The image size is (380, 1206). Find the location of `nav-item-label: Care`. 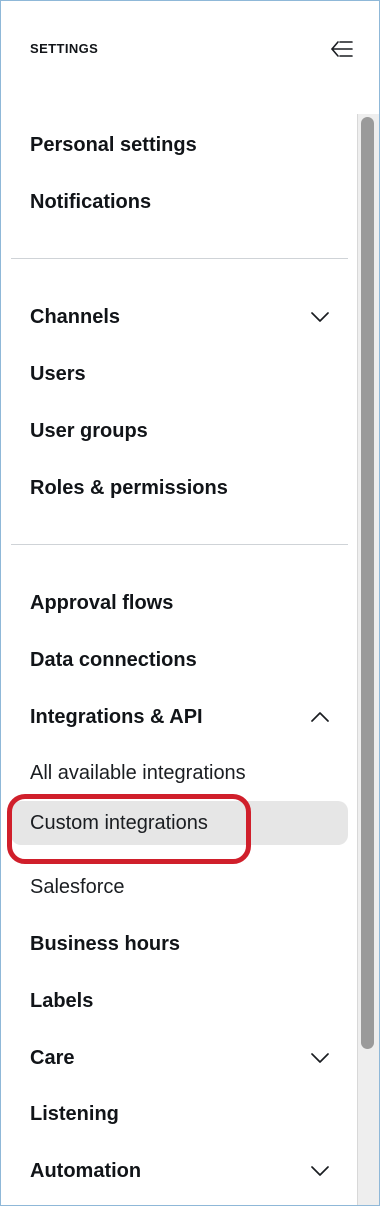

nav-item-label: Care is located at coordinates (52, 1057).